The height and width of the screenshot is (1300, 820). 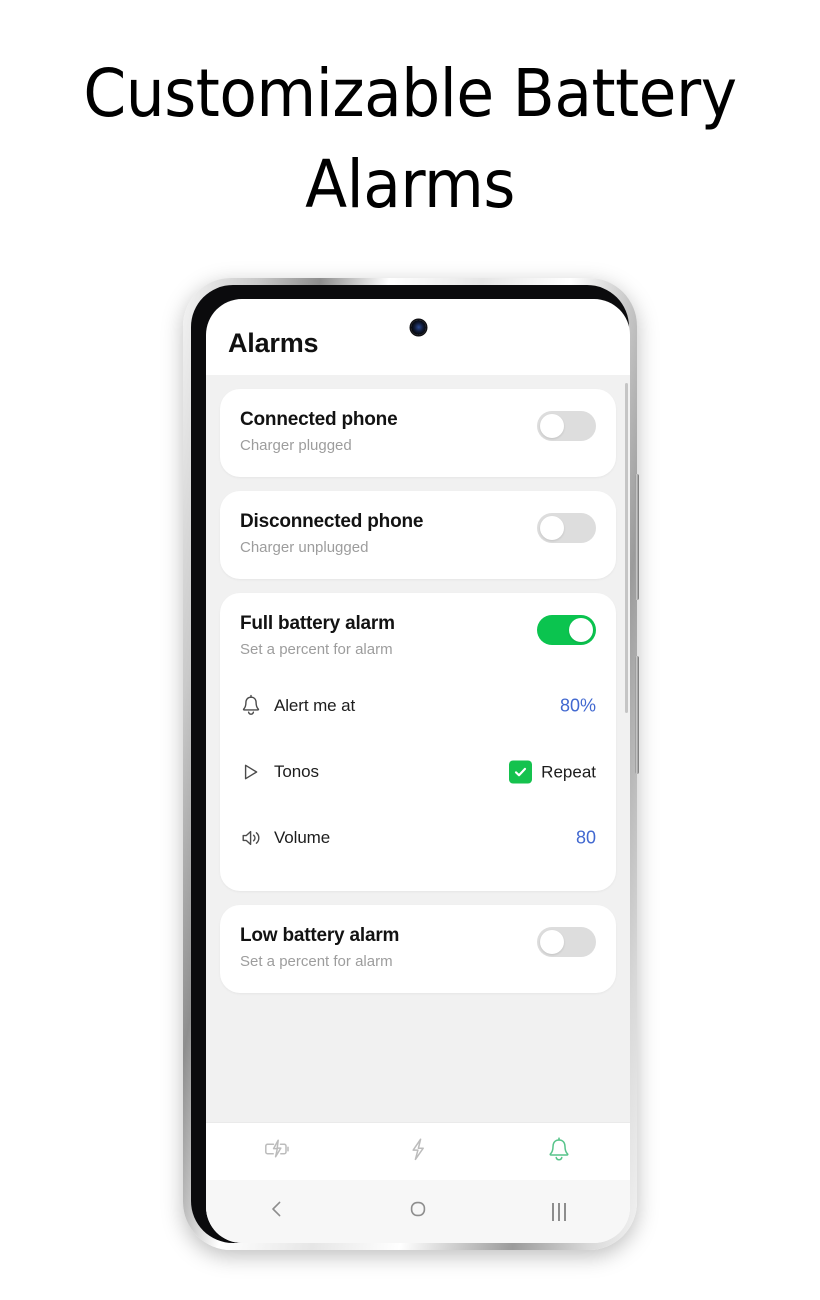 I want to click on toggle-low-battery-alarm, so click(x=566, y=942).